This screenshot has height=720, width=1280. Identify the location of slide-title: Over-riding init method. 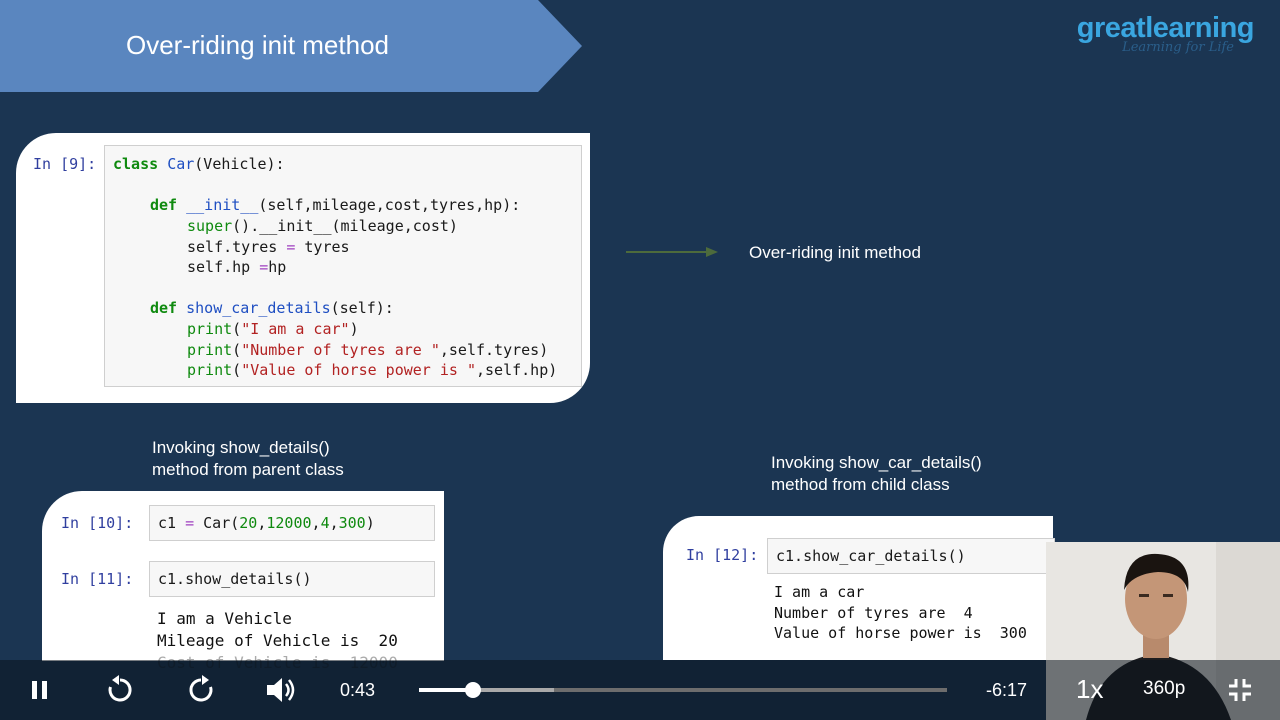
(257, 45).